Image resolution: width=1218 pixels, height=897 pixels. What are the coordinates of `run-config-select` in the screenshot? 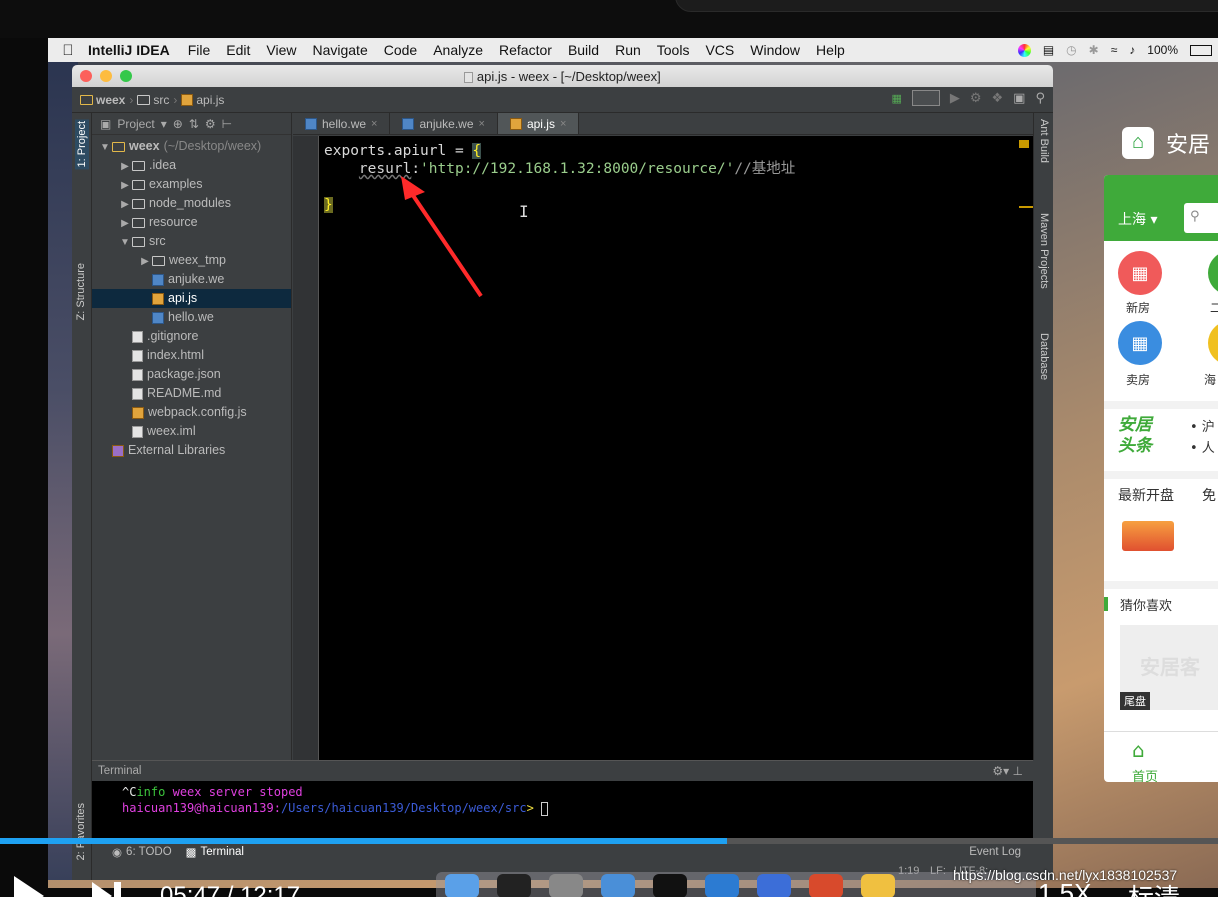 It's located at (925, 98).